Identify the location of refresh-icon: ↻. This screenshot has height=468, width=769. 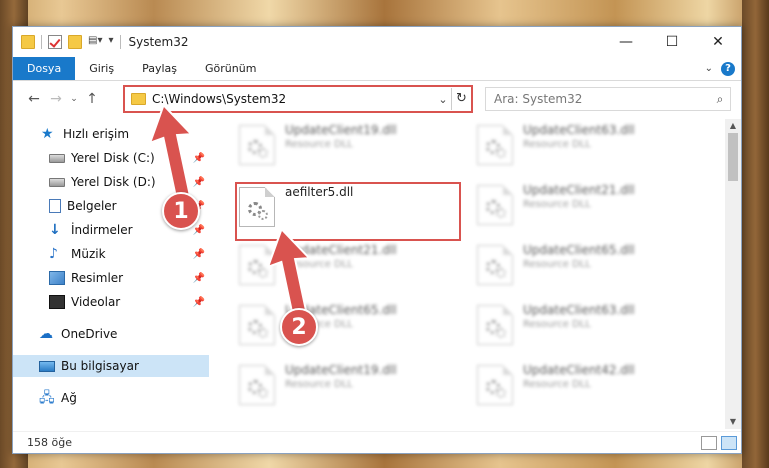
(461, 99).